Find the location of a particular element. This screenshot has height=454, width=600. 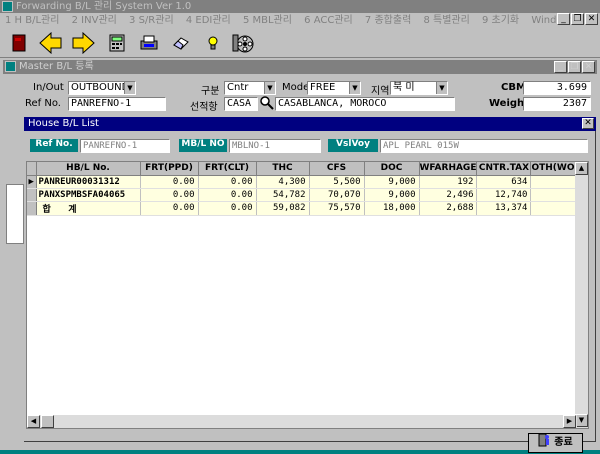

menu-item-acc: 6 ACC관리 is located at coordinates (328, 20).